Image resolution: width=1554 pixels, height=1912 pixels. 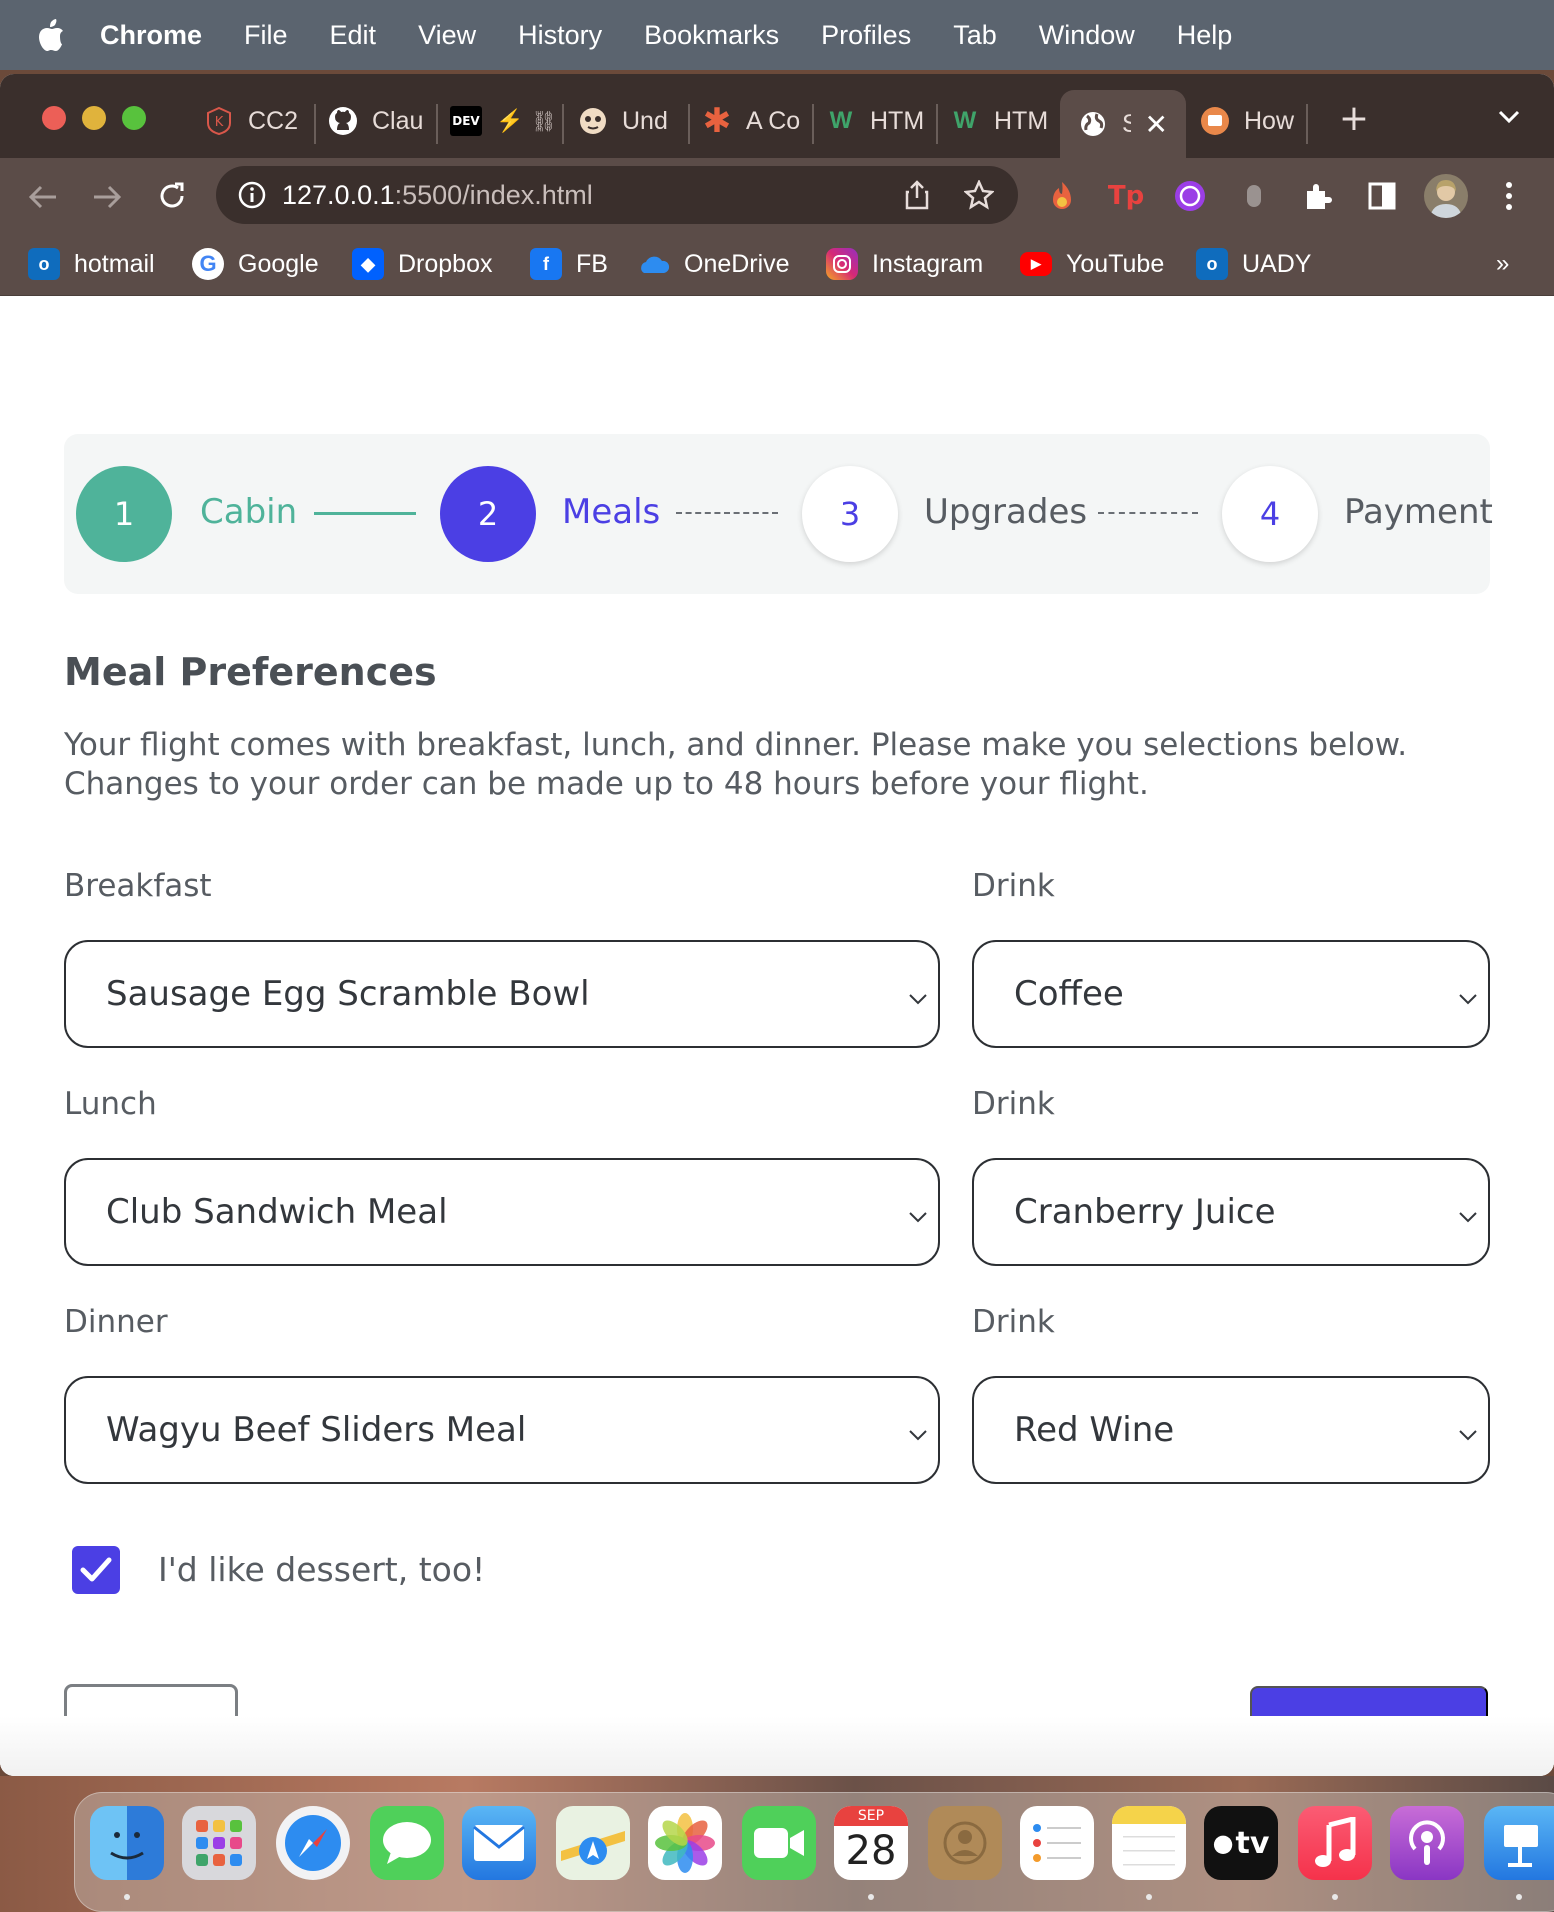 I want to click on lunch-select: Club Sandwich Meal, so click(x=502, y=1212).